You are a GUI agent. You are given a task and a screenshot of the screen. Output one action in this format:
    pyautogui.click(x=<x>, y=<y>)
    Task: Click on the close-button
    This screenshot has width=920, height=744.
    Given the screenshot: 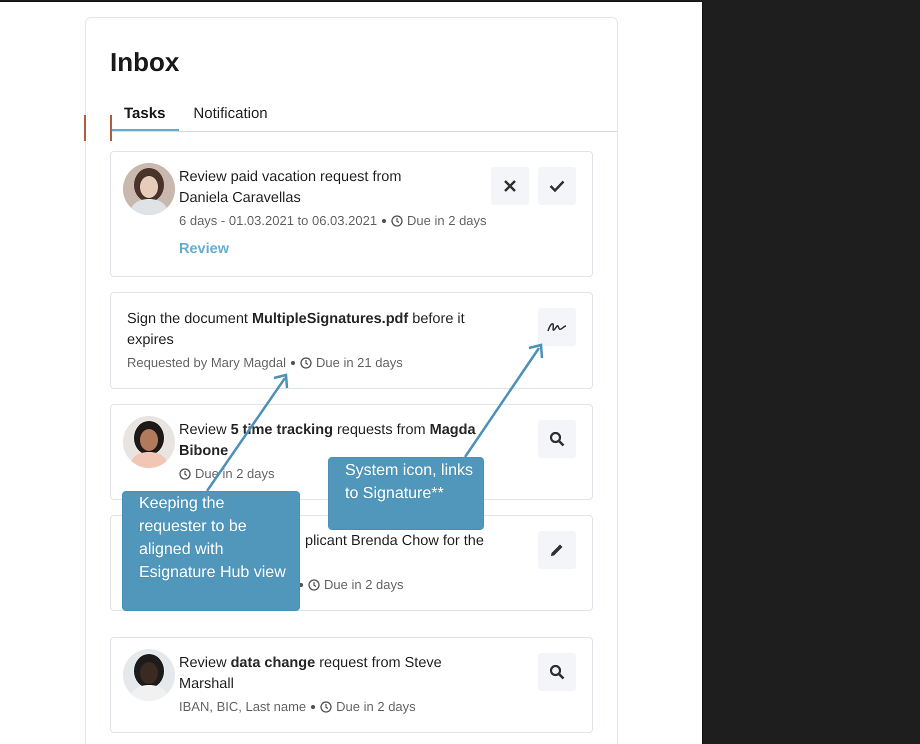 What is the action you would take?
    pyautogui.click(x=510, y=186)
    